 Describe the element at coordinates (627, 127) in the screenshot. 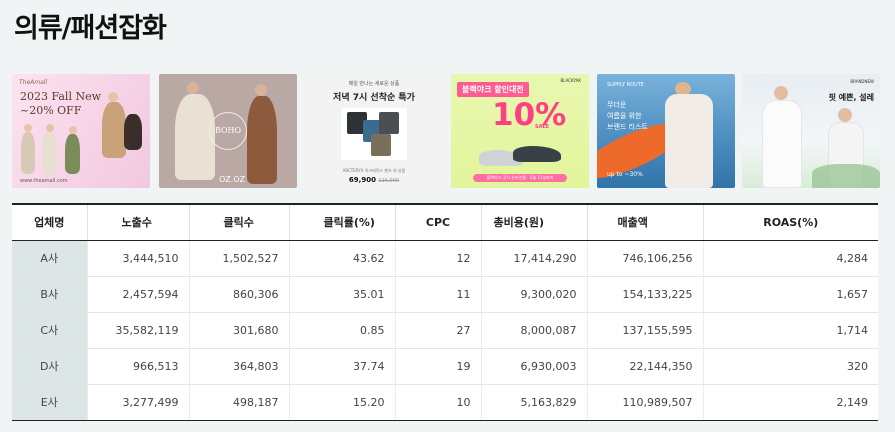

I see `banner-line: 브랜드 리스트` at that location.